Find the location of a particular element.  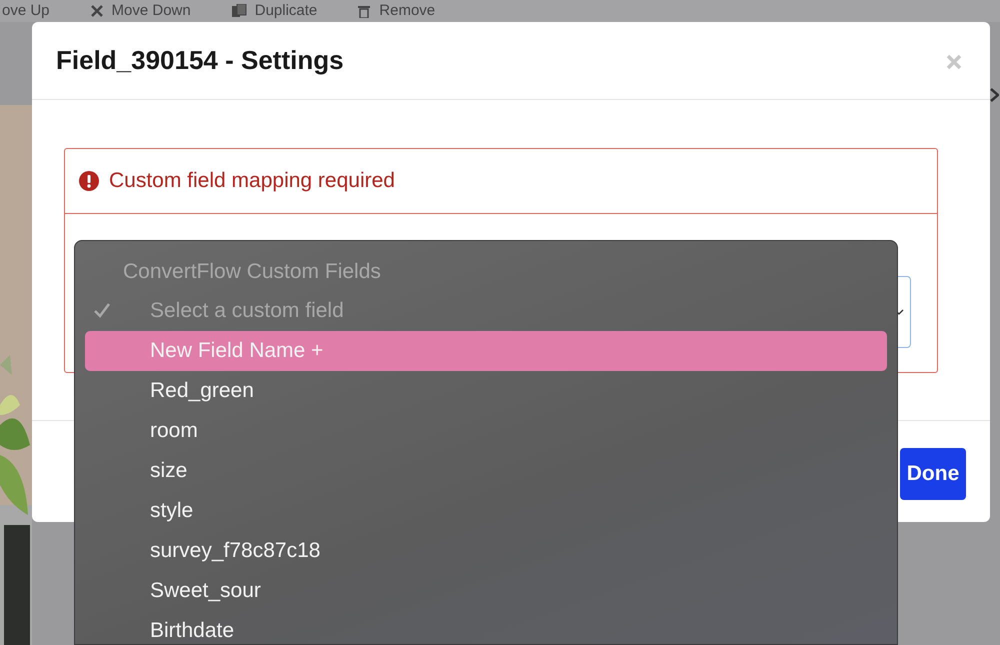

toolbar-button: Remove is located at coordinates (407, 11).